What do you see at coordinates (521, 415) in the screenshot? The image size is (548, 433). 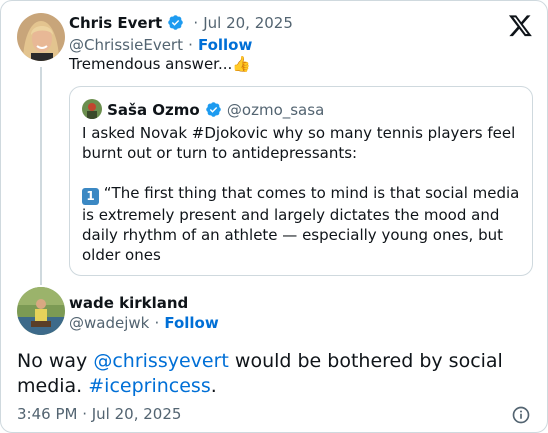 I see `info-icon` at bounding box center [521, 415].